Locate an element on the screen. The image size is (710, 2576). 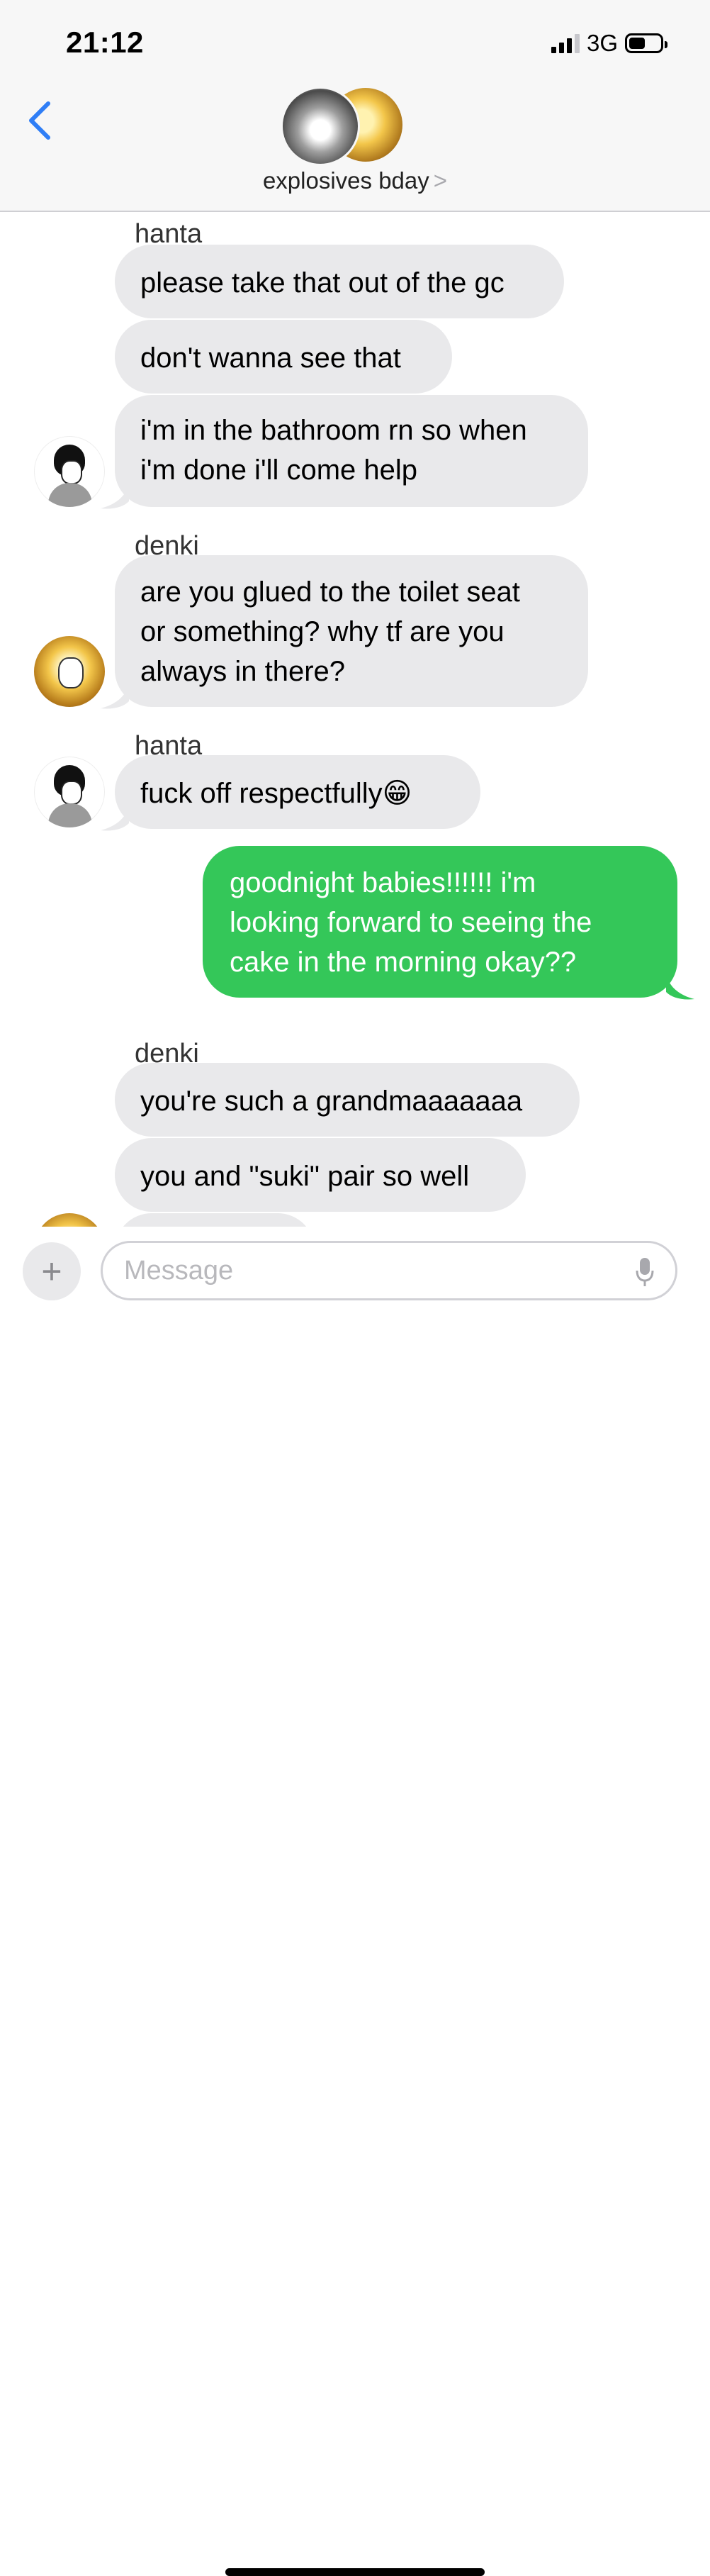
message-line: cake in the morning okay?? is located at coordinates (403, 963).